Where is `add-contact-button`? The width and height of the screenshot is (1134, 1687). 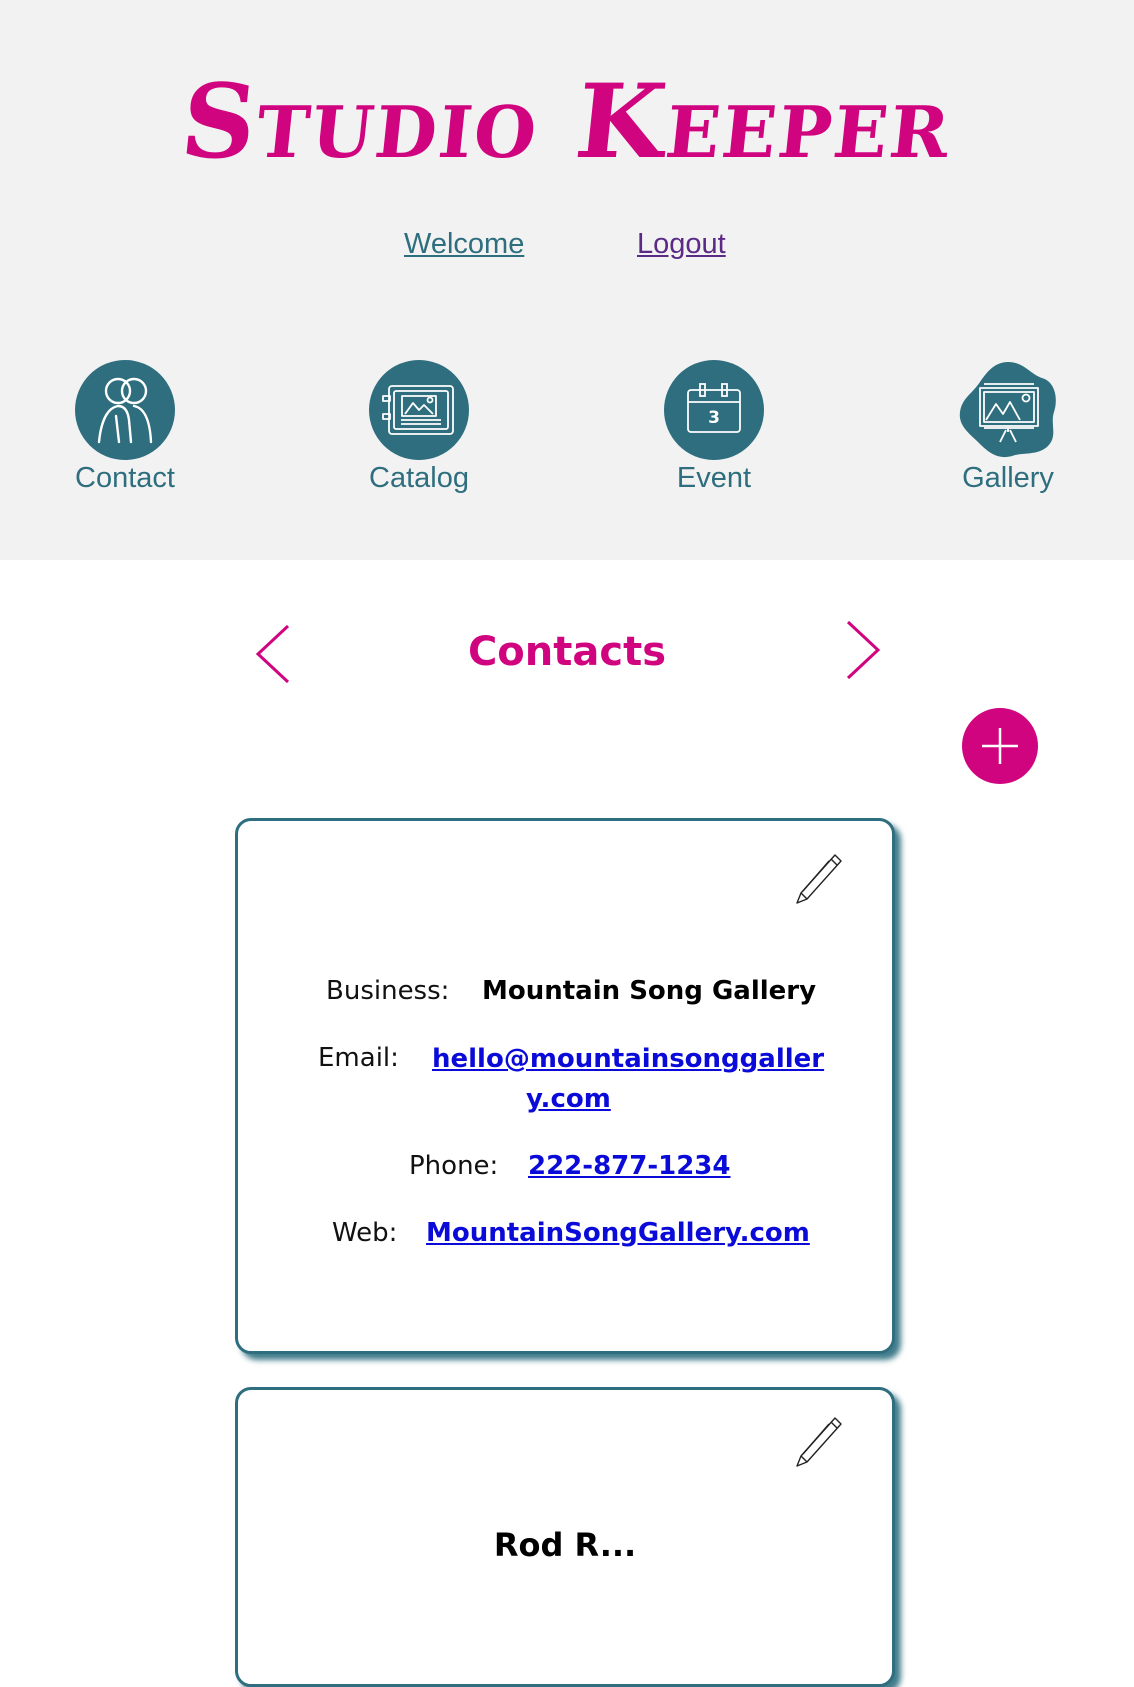 add-contact-button is located at coordinates (1000, 746).